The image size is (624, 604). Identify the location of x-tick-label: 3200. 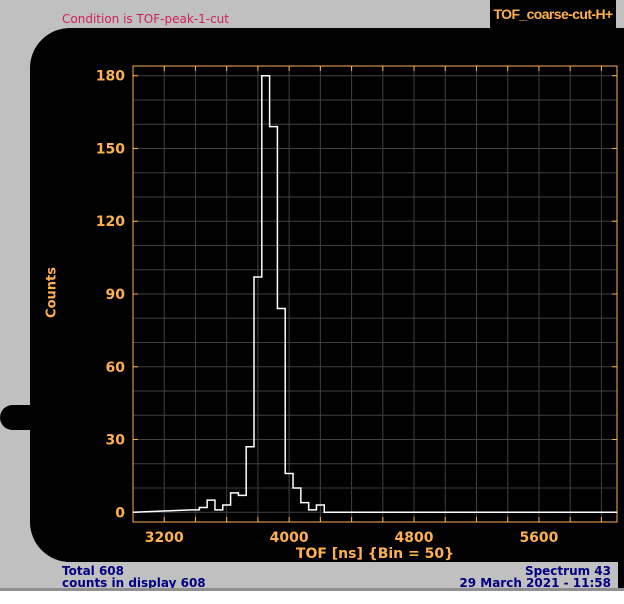
(164, 538).